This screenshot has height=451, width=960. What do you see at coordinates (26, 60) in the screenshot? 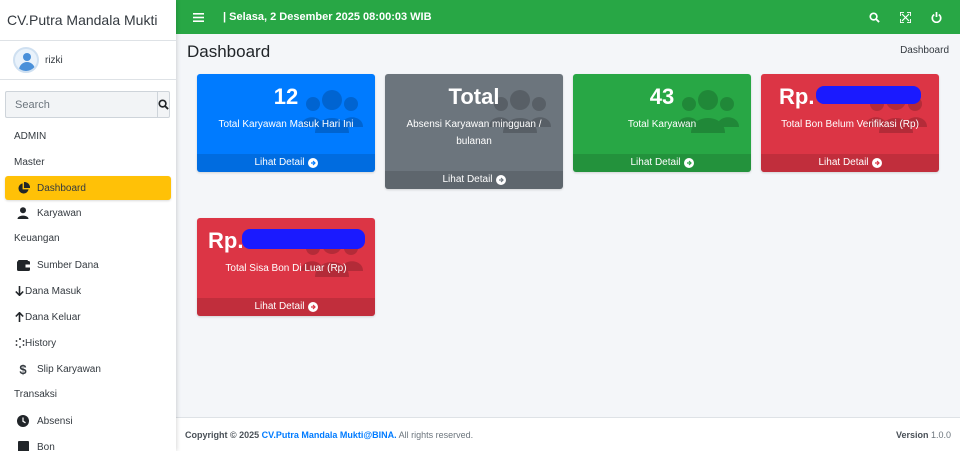
I see `avatar` at bounding box center [26, 60].